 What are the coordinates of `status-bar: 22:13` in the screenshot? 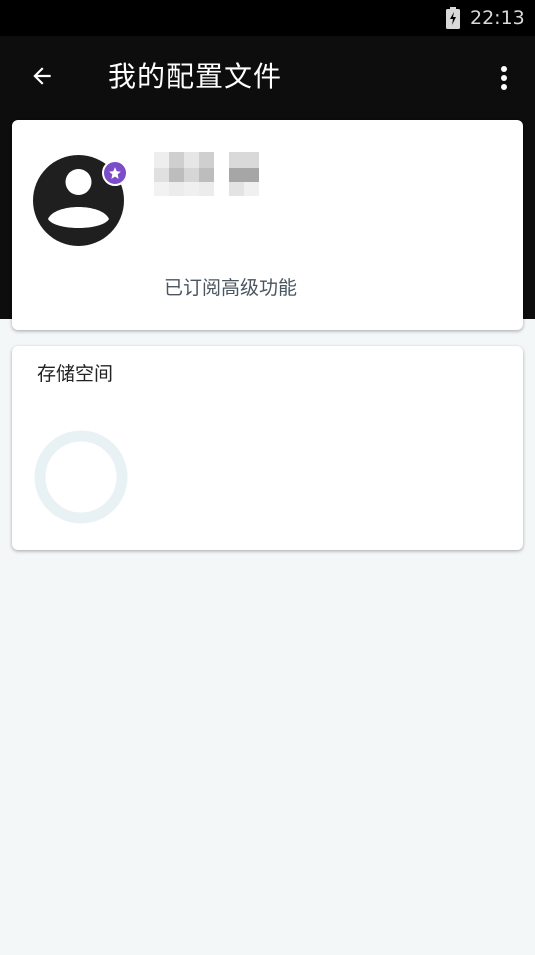 It's located at (267, 18).